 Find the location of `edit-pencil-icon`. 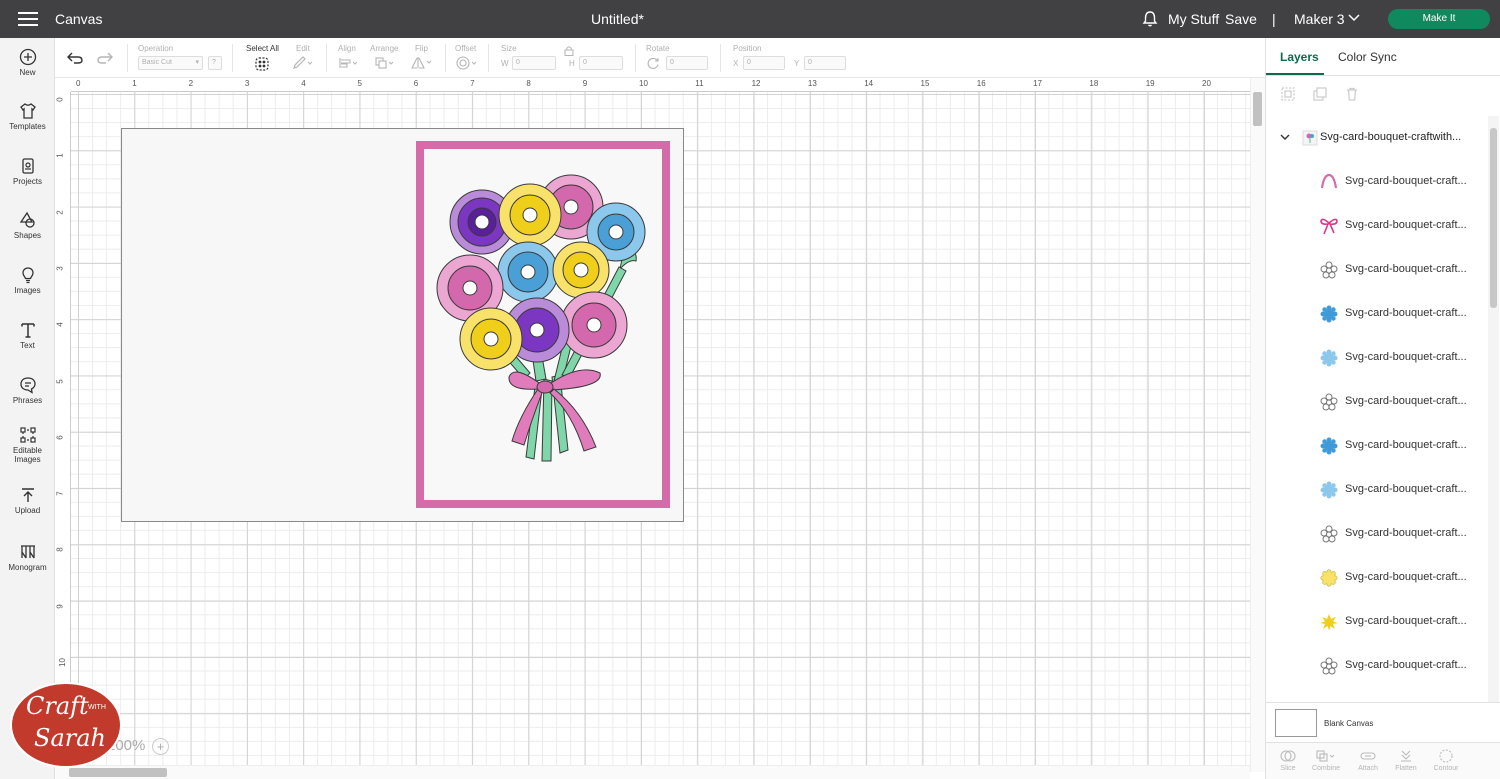

edit-pencil-icon is located at coordinates (303, 63).